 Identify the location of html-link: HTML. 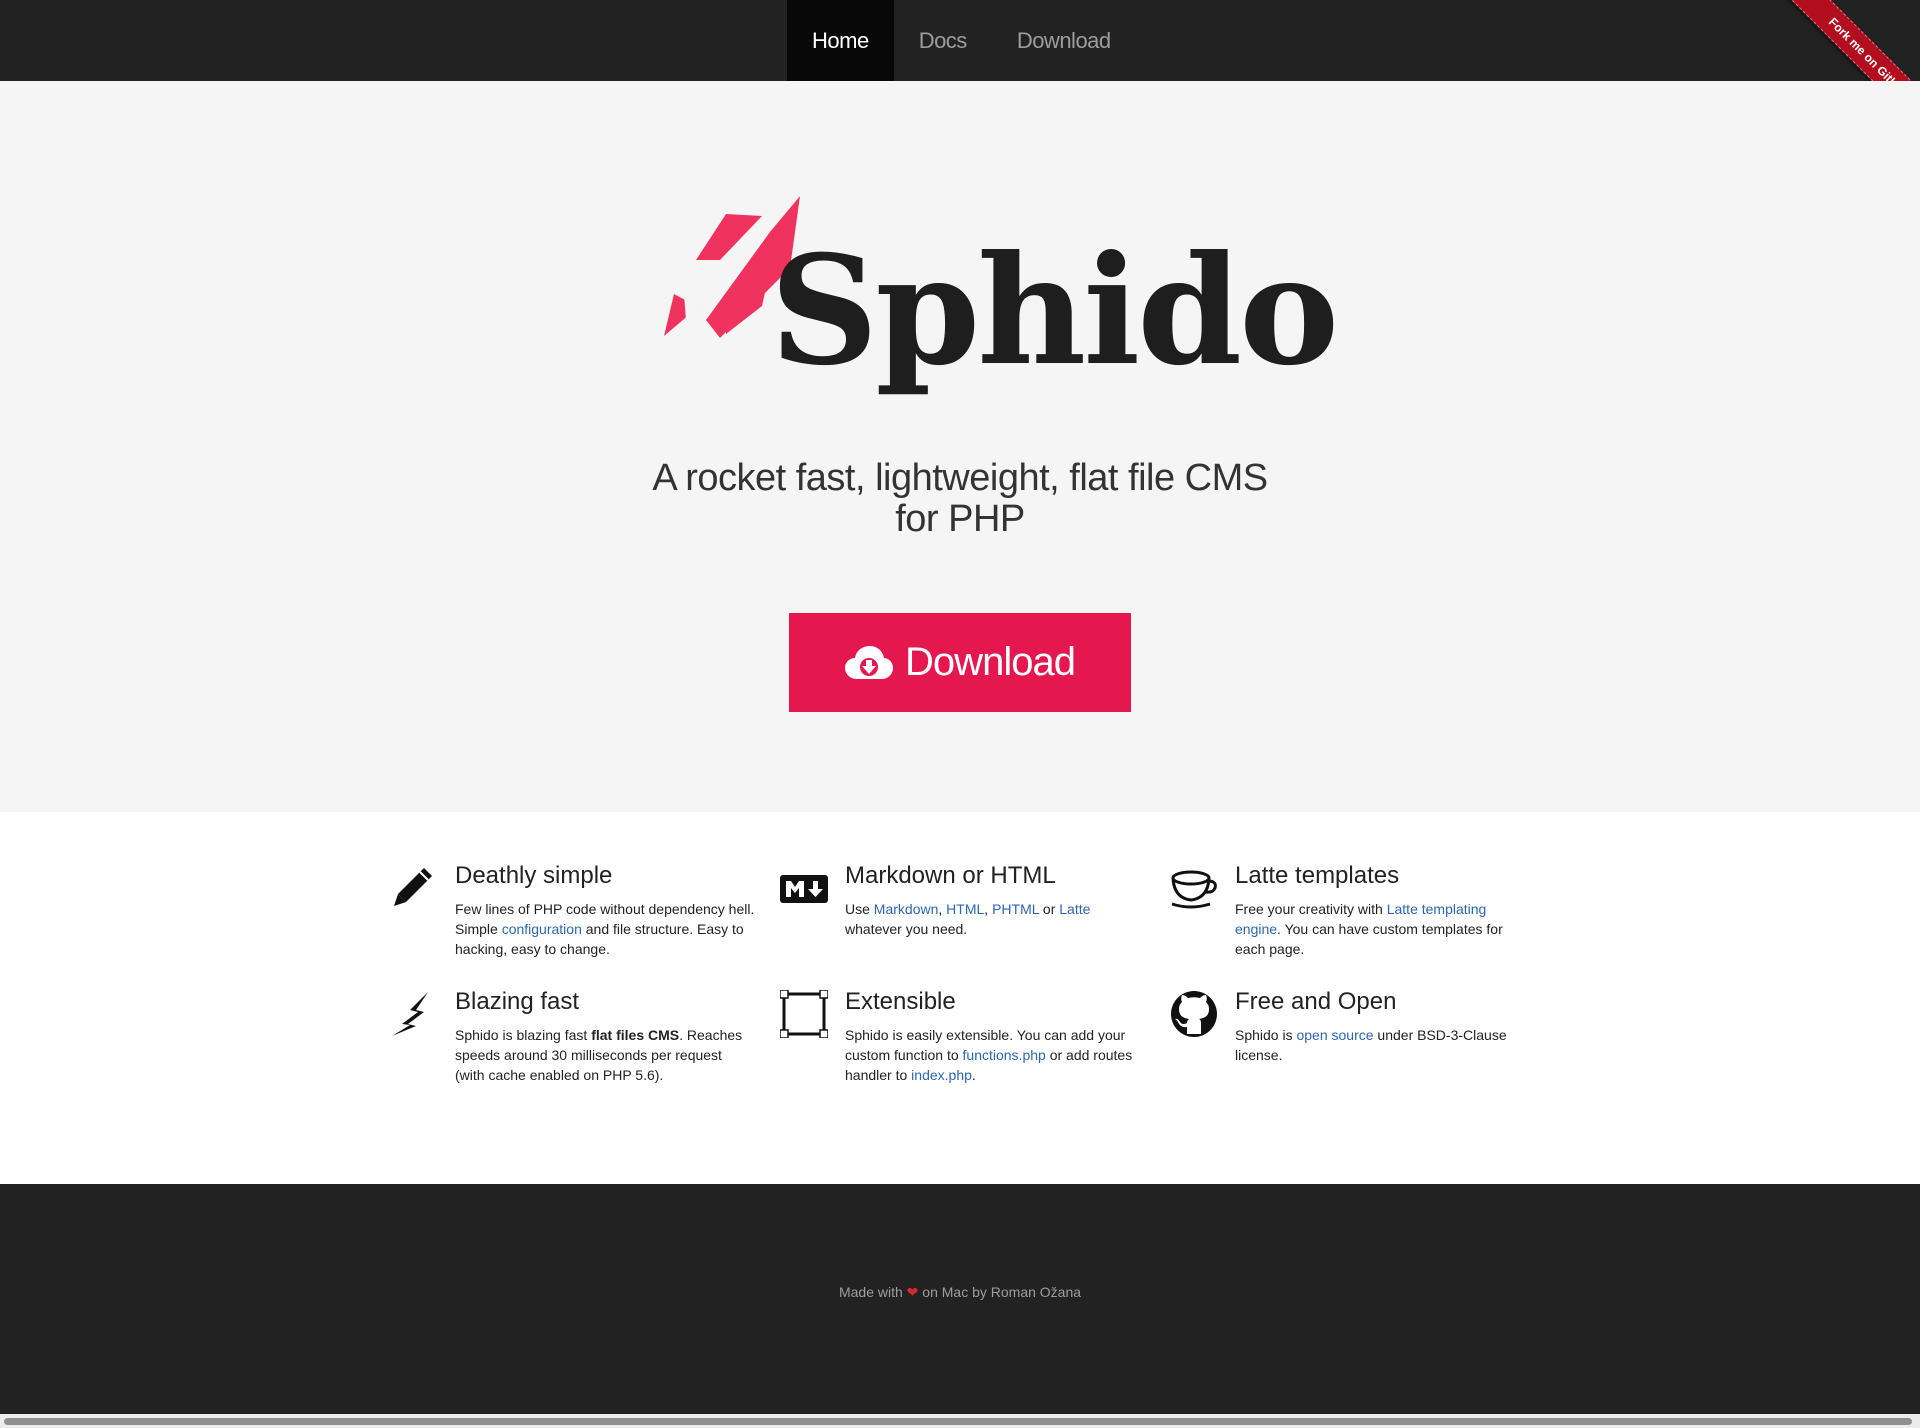
(965, 909).